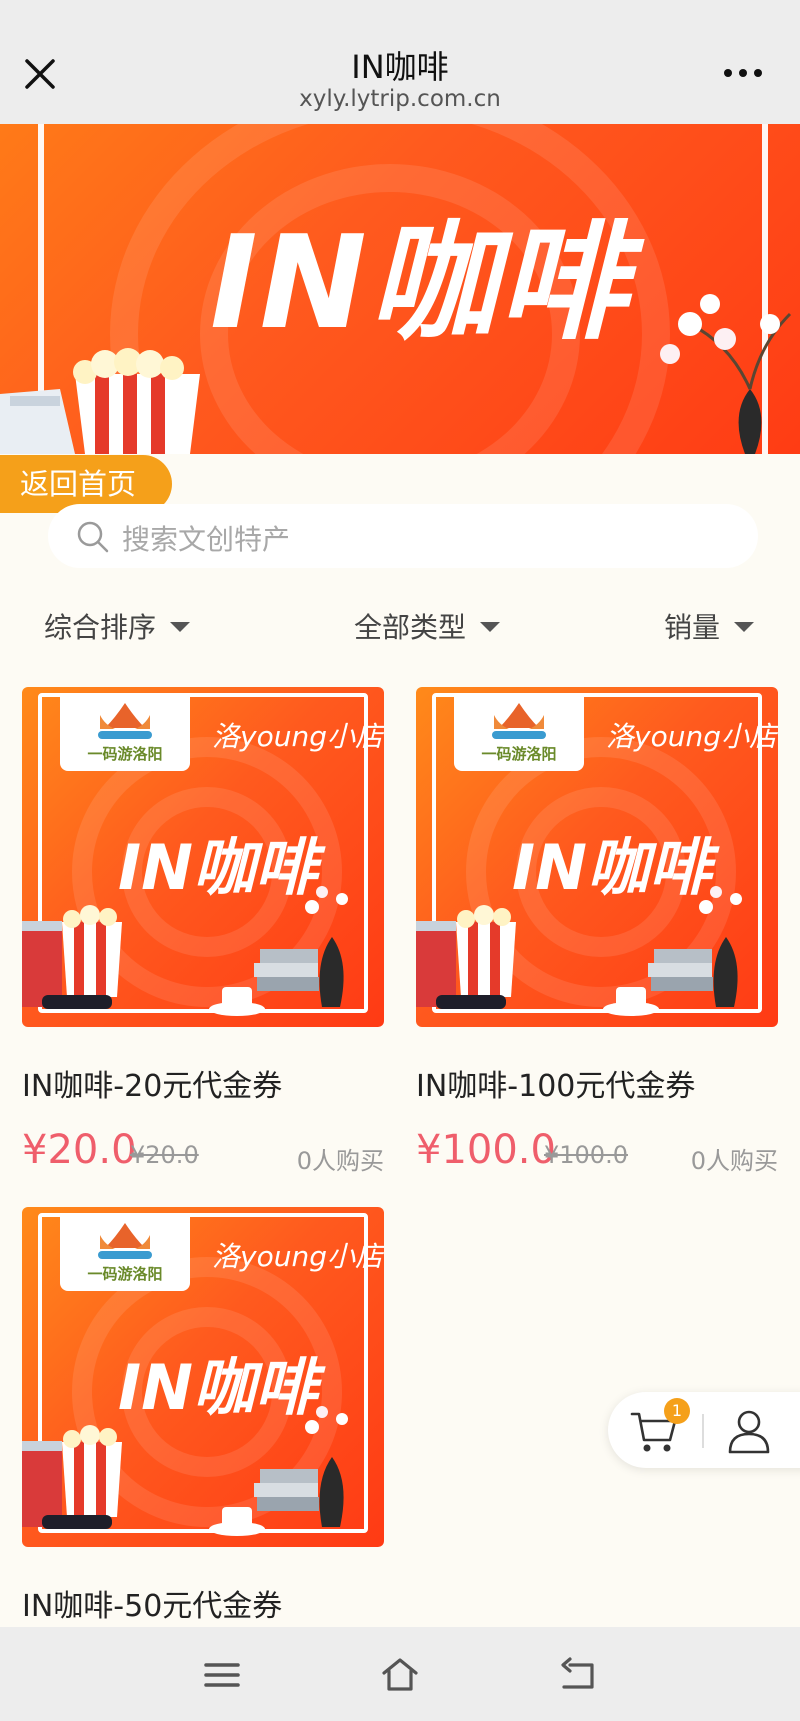 The image size is (800, 1721). I want to click on product-name: IN咖啡-50元代金券, so click(203, 1603).